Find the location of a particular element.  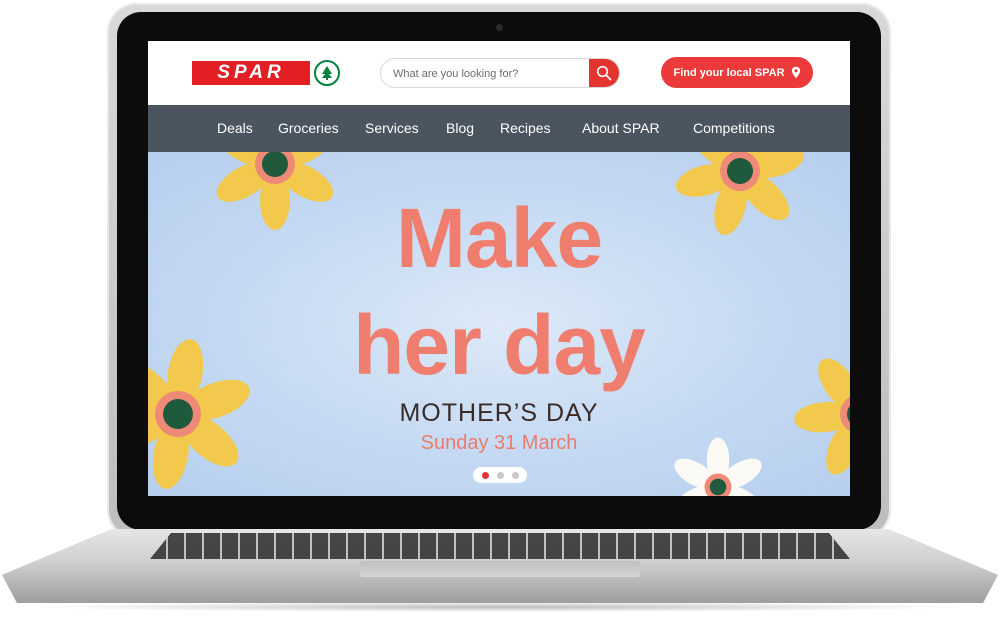

laptop-keyboard is located at coordinates (500, 546).